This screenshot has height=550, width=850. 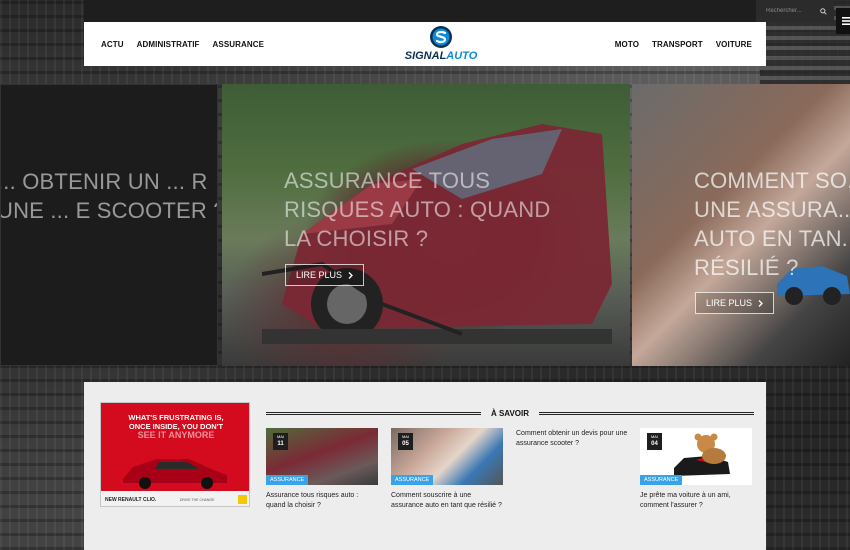 I want to click on nav-item-assurance: ASSURANCE, so click(x=239, y=44).